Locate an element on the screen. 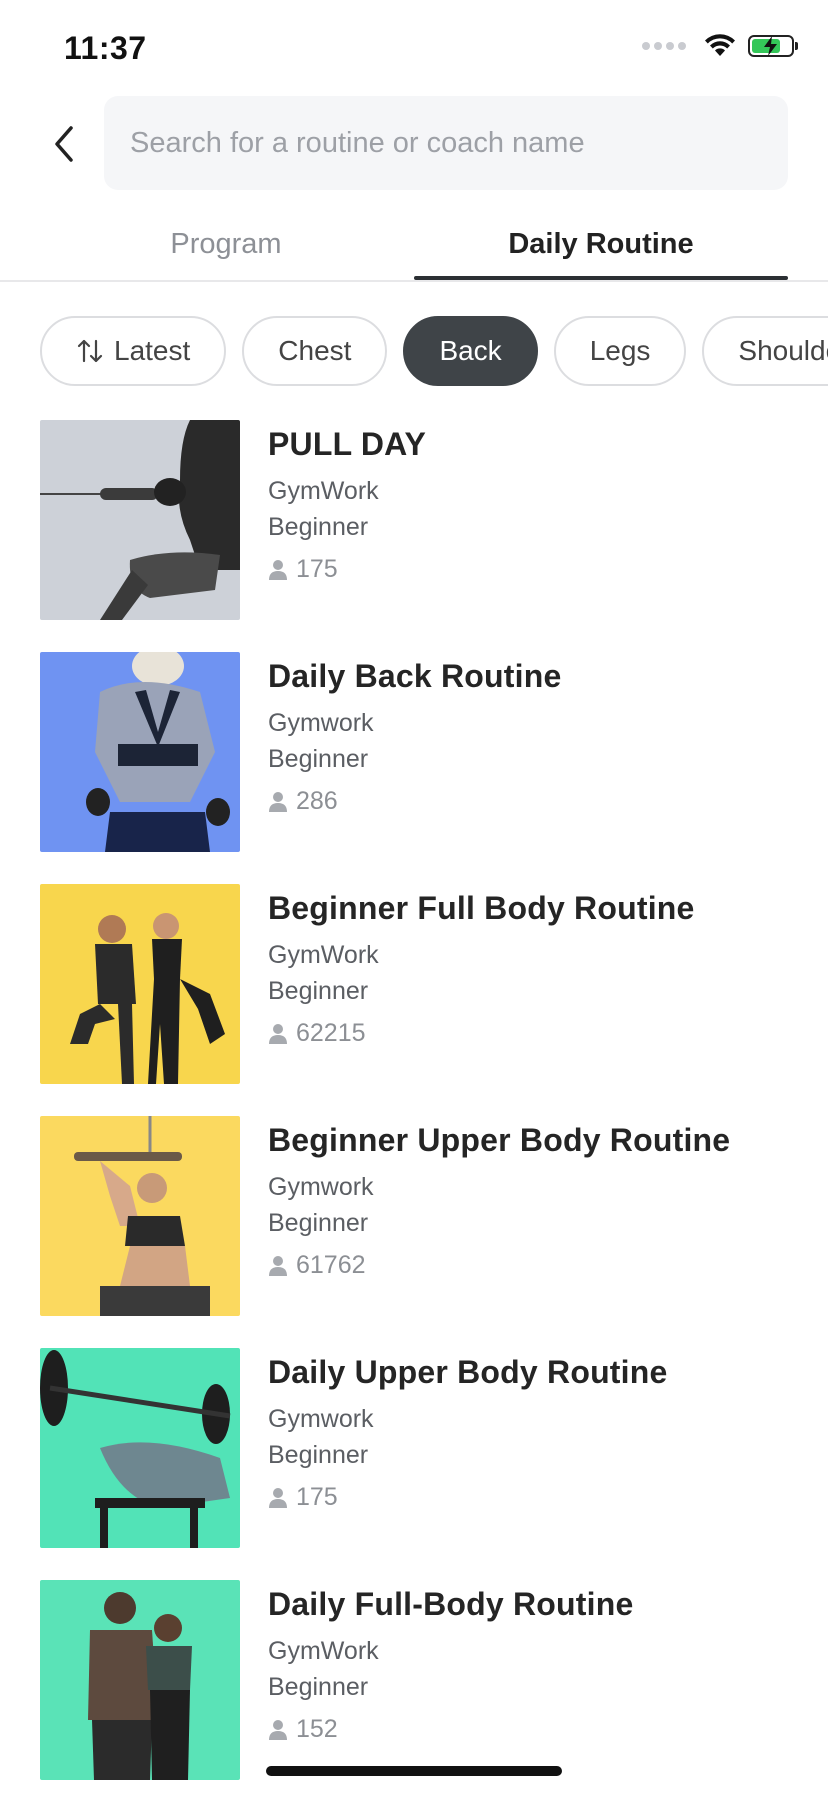 This screenshot has width=828, height=1812. status-icons is located at coordinates (720, 46).